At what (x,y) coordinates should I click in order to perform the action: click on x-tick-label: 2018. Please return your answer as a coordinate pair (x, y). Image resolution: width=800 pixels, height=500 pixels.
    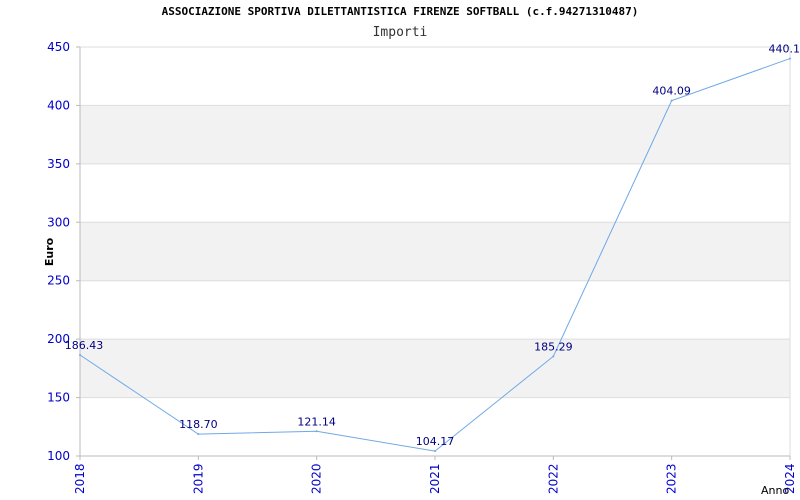
    Looking at the image, I should click on (80, 478).